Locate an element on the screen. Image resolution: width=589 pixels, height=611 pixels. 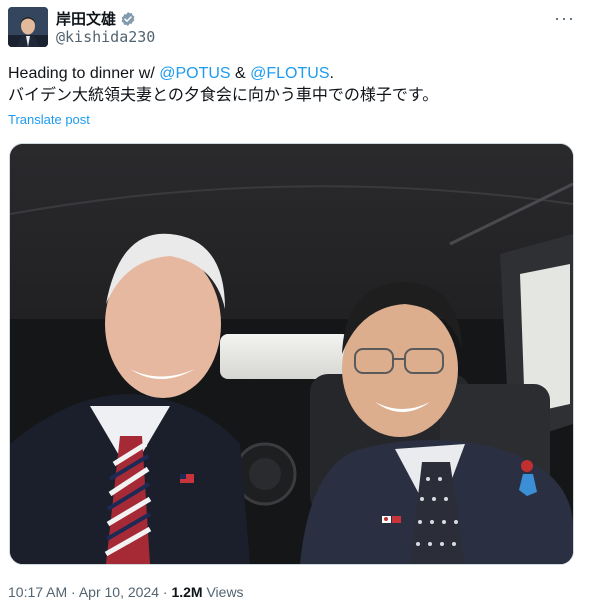
avatar is located at coordinates (28, 27).